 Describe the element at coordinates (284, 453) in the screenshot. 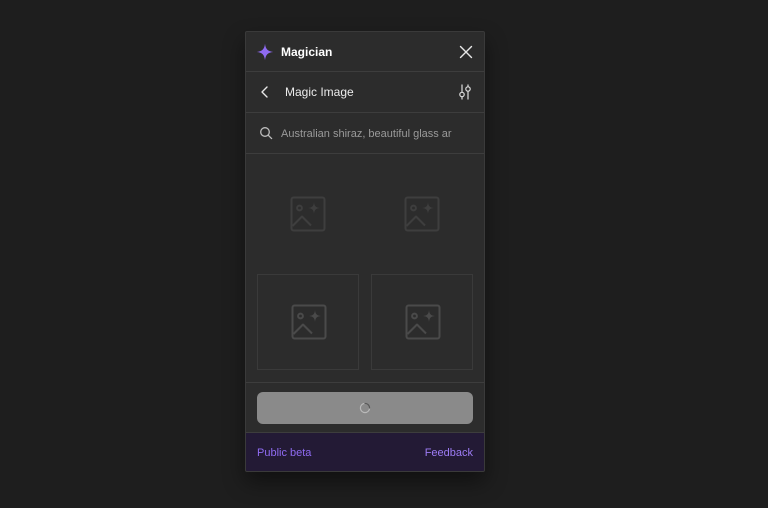

I see `public-beta-link: Public beta` at that location.